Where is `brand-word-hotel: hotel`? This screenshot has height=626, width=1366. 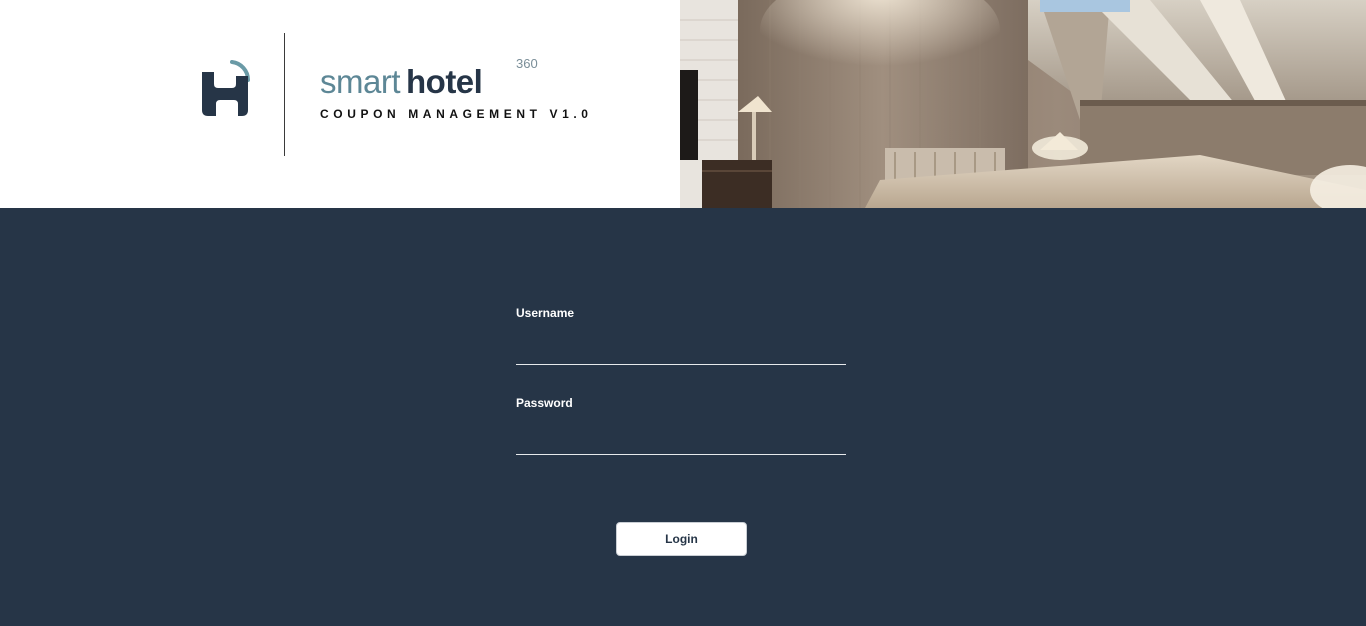 brand-word-hotel: hotel is located at coordinates (444, 81).